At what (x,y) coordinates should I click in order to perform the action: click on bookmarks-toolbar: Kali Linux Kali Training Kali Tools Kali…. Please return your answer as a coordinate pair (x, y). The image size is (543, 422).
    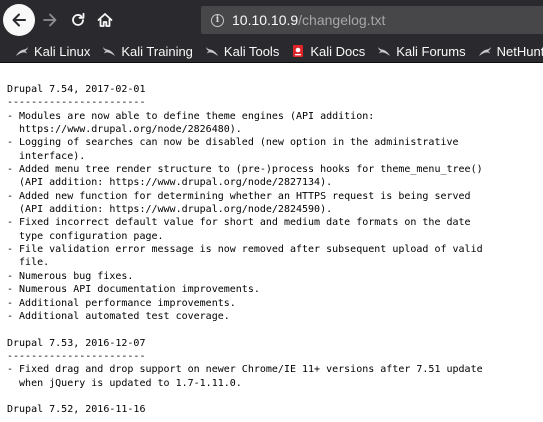
    Looking at the image, I should click on (271, 51).